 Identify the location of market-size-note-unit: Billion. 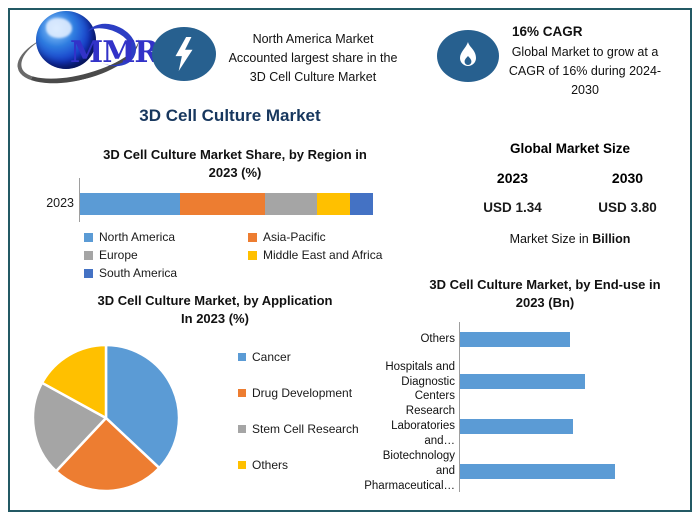
(611, 239).